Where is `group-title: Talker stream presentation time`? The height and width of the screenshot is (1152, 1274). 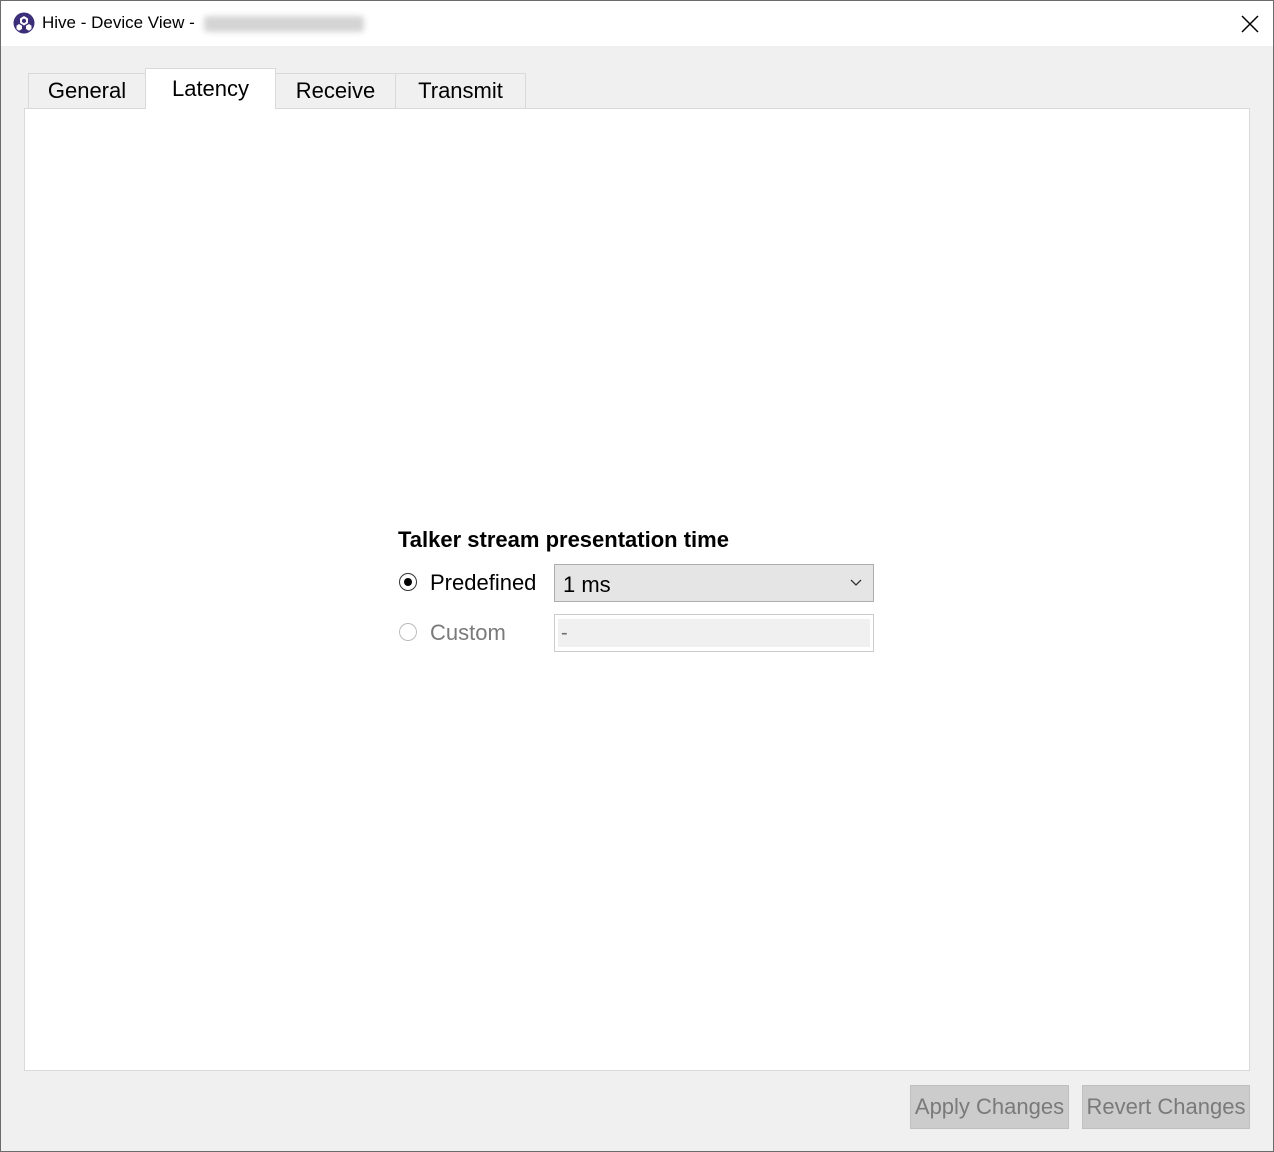
group-title: Talker stream presentation time is located at coordinates (563, 539).